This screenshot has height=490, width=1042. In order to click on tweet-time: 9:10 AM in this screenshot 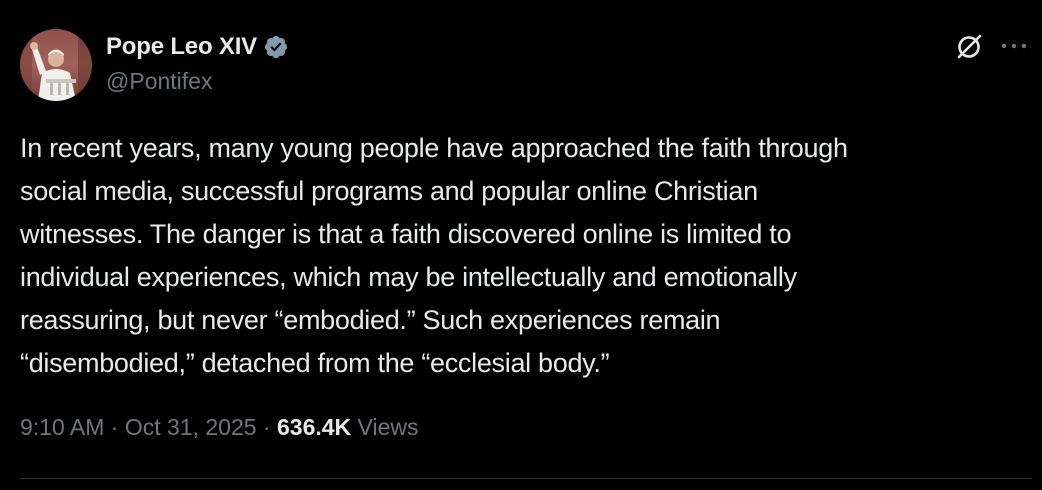, I will do `click(62, 427)`.